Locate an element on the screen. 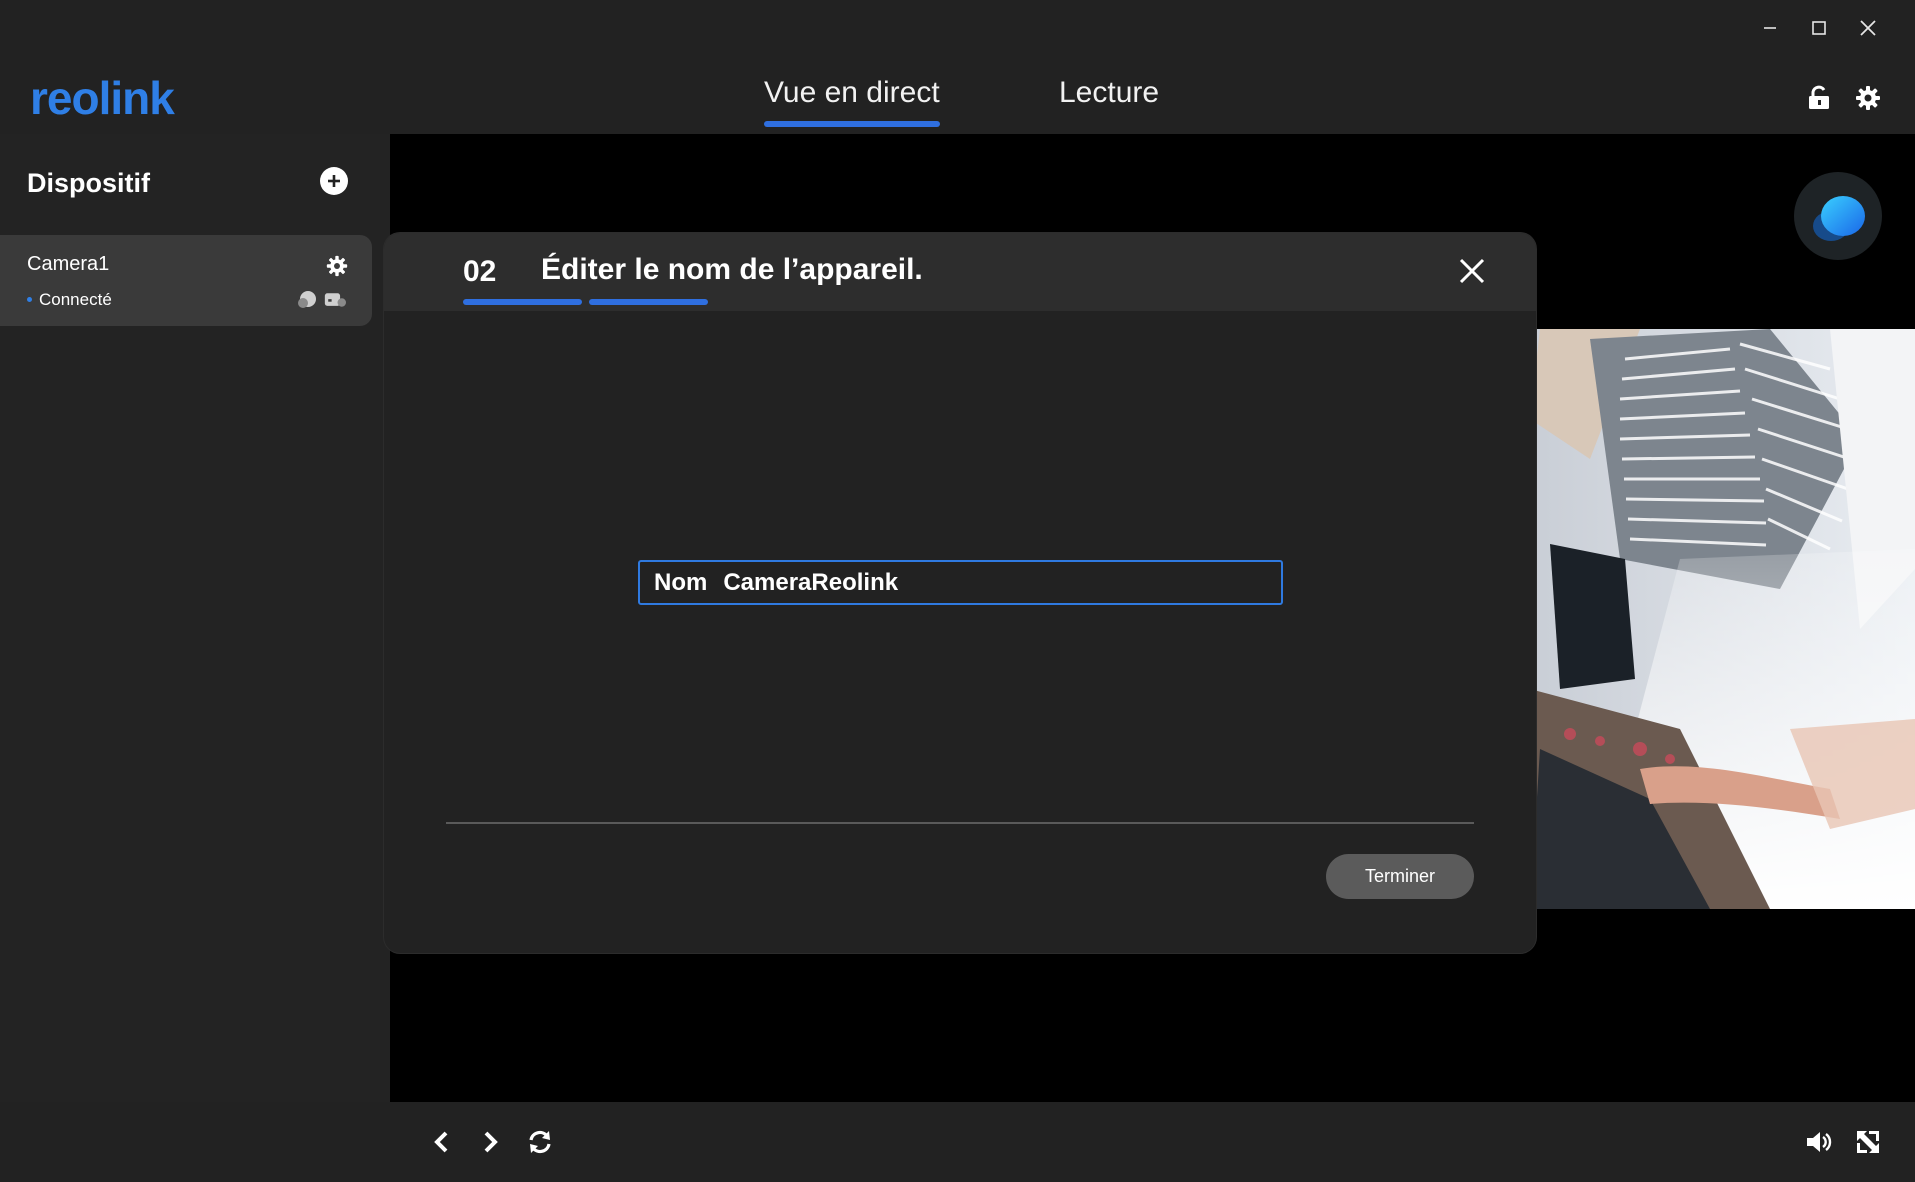 This screenshot has height=1182, width=1915. assist-bubble-icon is located at coordinates (1839, 218).